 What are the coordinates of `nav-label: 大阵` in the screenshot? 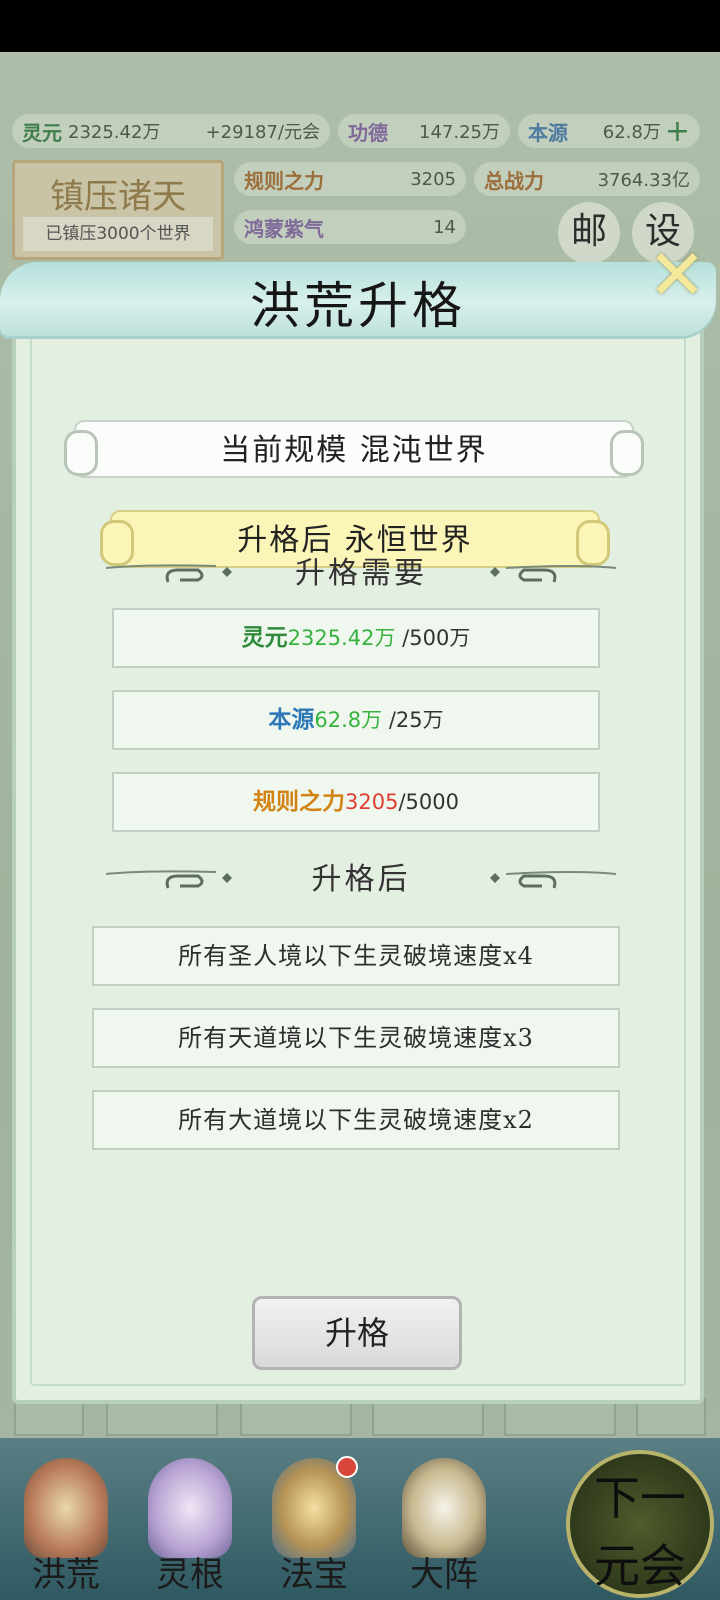 It's located at (444, 1575).